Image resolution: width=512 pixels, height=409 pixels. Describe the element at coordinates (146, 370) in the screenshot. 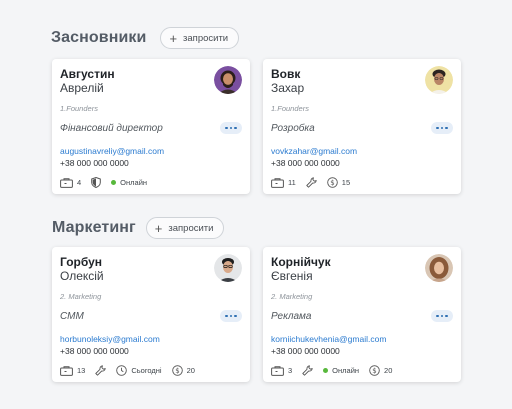

I see `schedule-text: Сьогодні` at that location.